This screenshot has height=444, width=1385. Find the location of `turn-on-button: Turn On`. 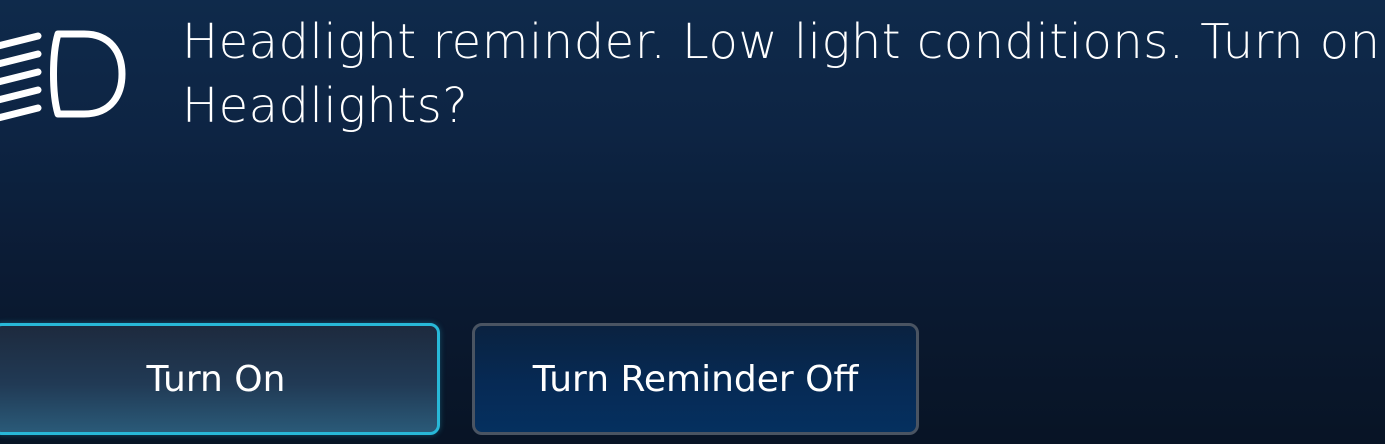

turn-on-button: Turn On is located at coordinates (220, 379).